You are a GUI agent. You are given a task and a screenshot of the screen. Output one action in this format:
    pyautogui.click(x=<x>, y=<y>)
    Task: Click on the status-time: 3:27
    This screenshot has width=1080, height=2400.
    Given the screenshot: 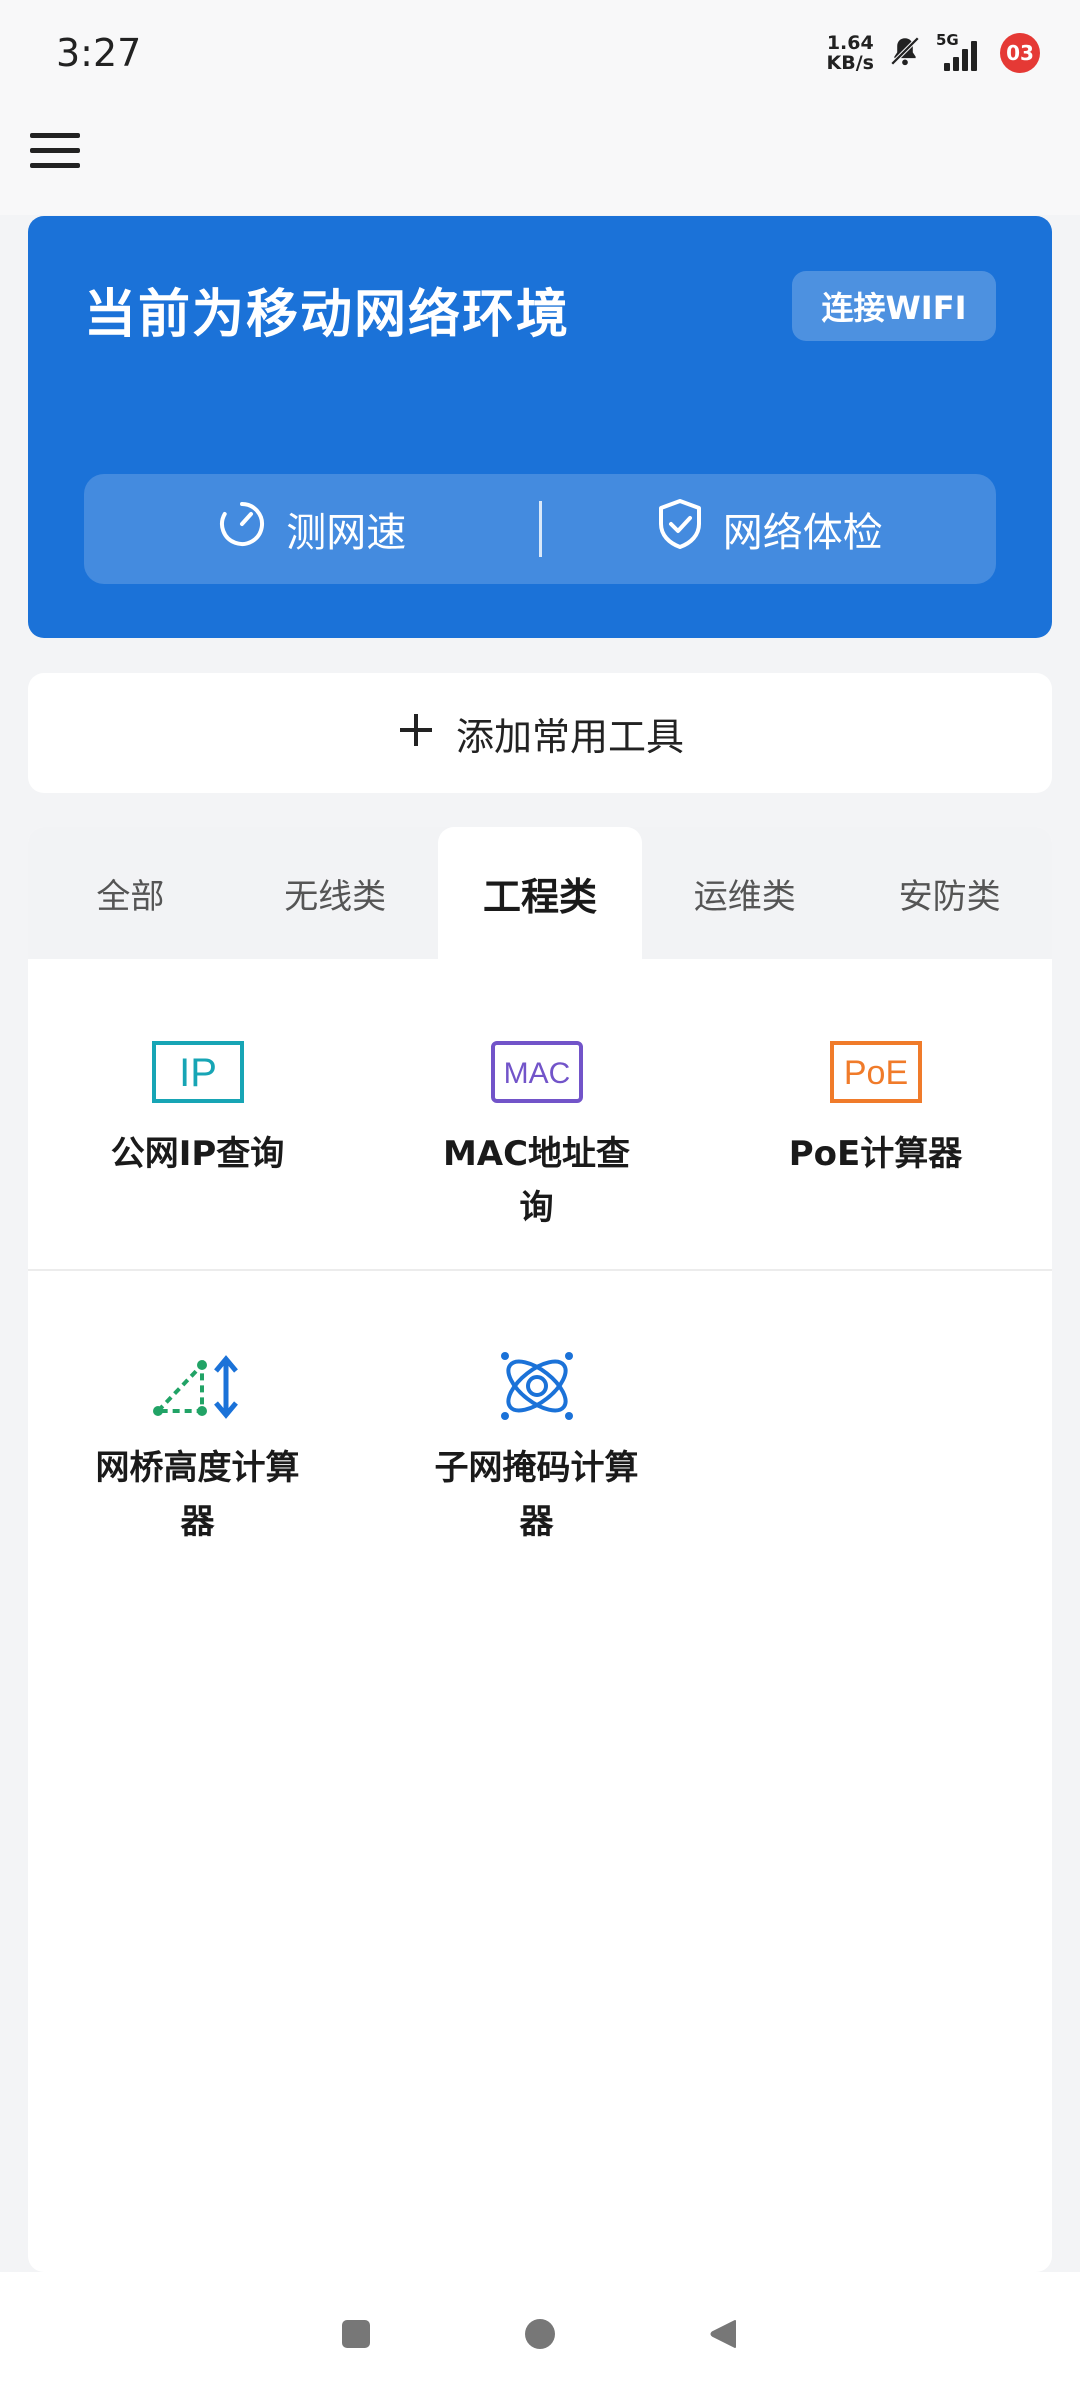 What is the action you would take?
    pyautogui.click(x=99, y=52)
    